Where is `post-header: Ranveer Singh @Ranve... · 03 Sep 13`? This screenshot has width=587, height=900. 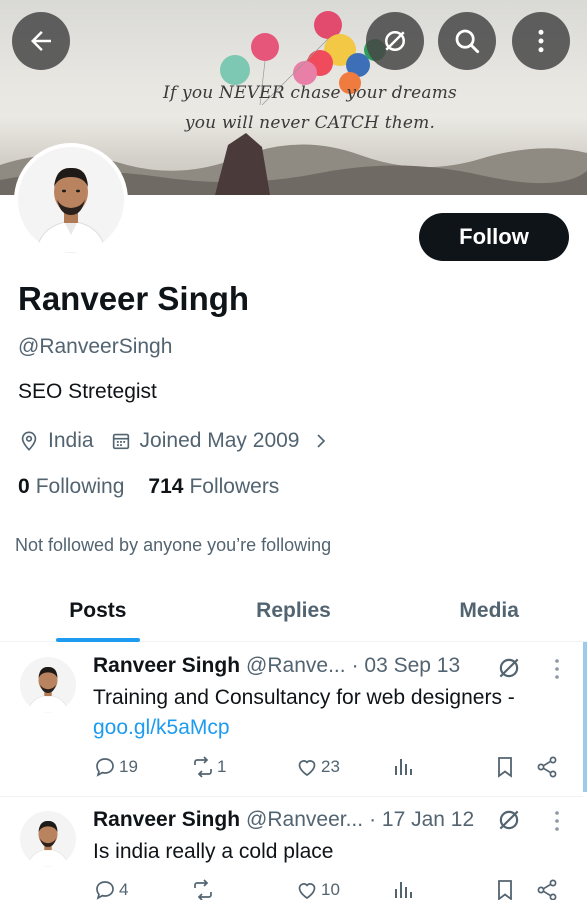
post-header: Ranveer Singh @Ranve... · 03 Sep 13 is located at coordinates (276, 666).